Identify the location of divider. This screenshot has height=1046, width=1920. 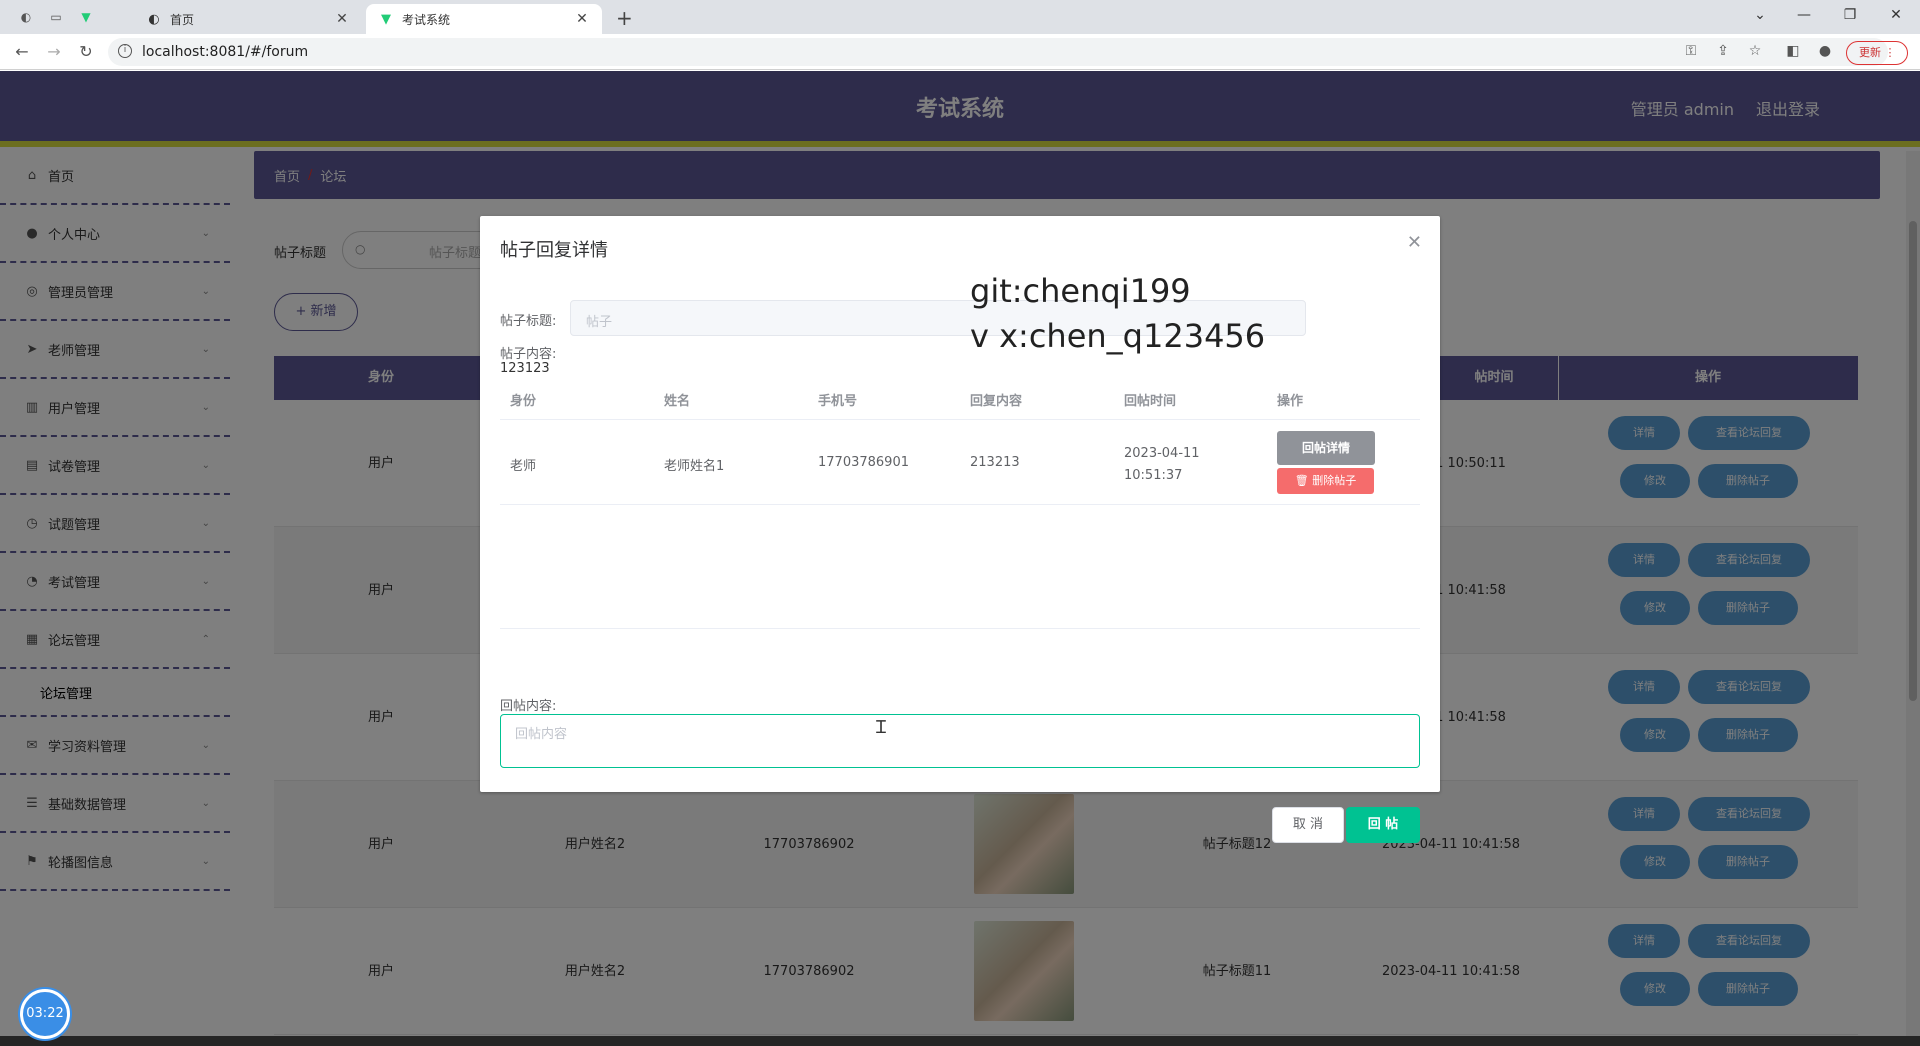
(960, 628).